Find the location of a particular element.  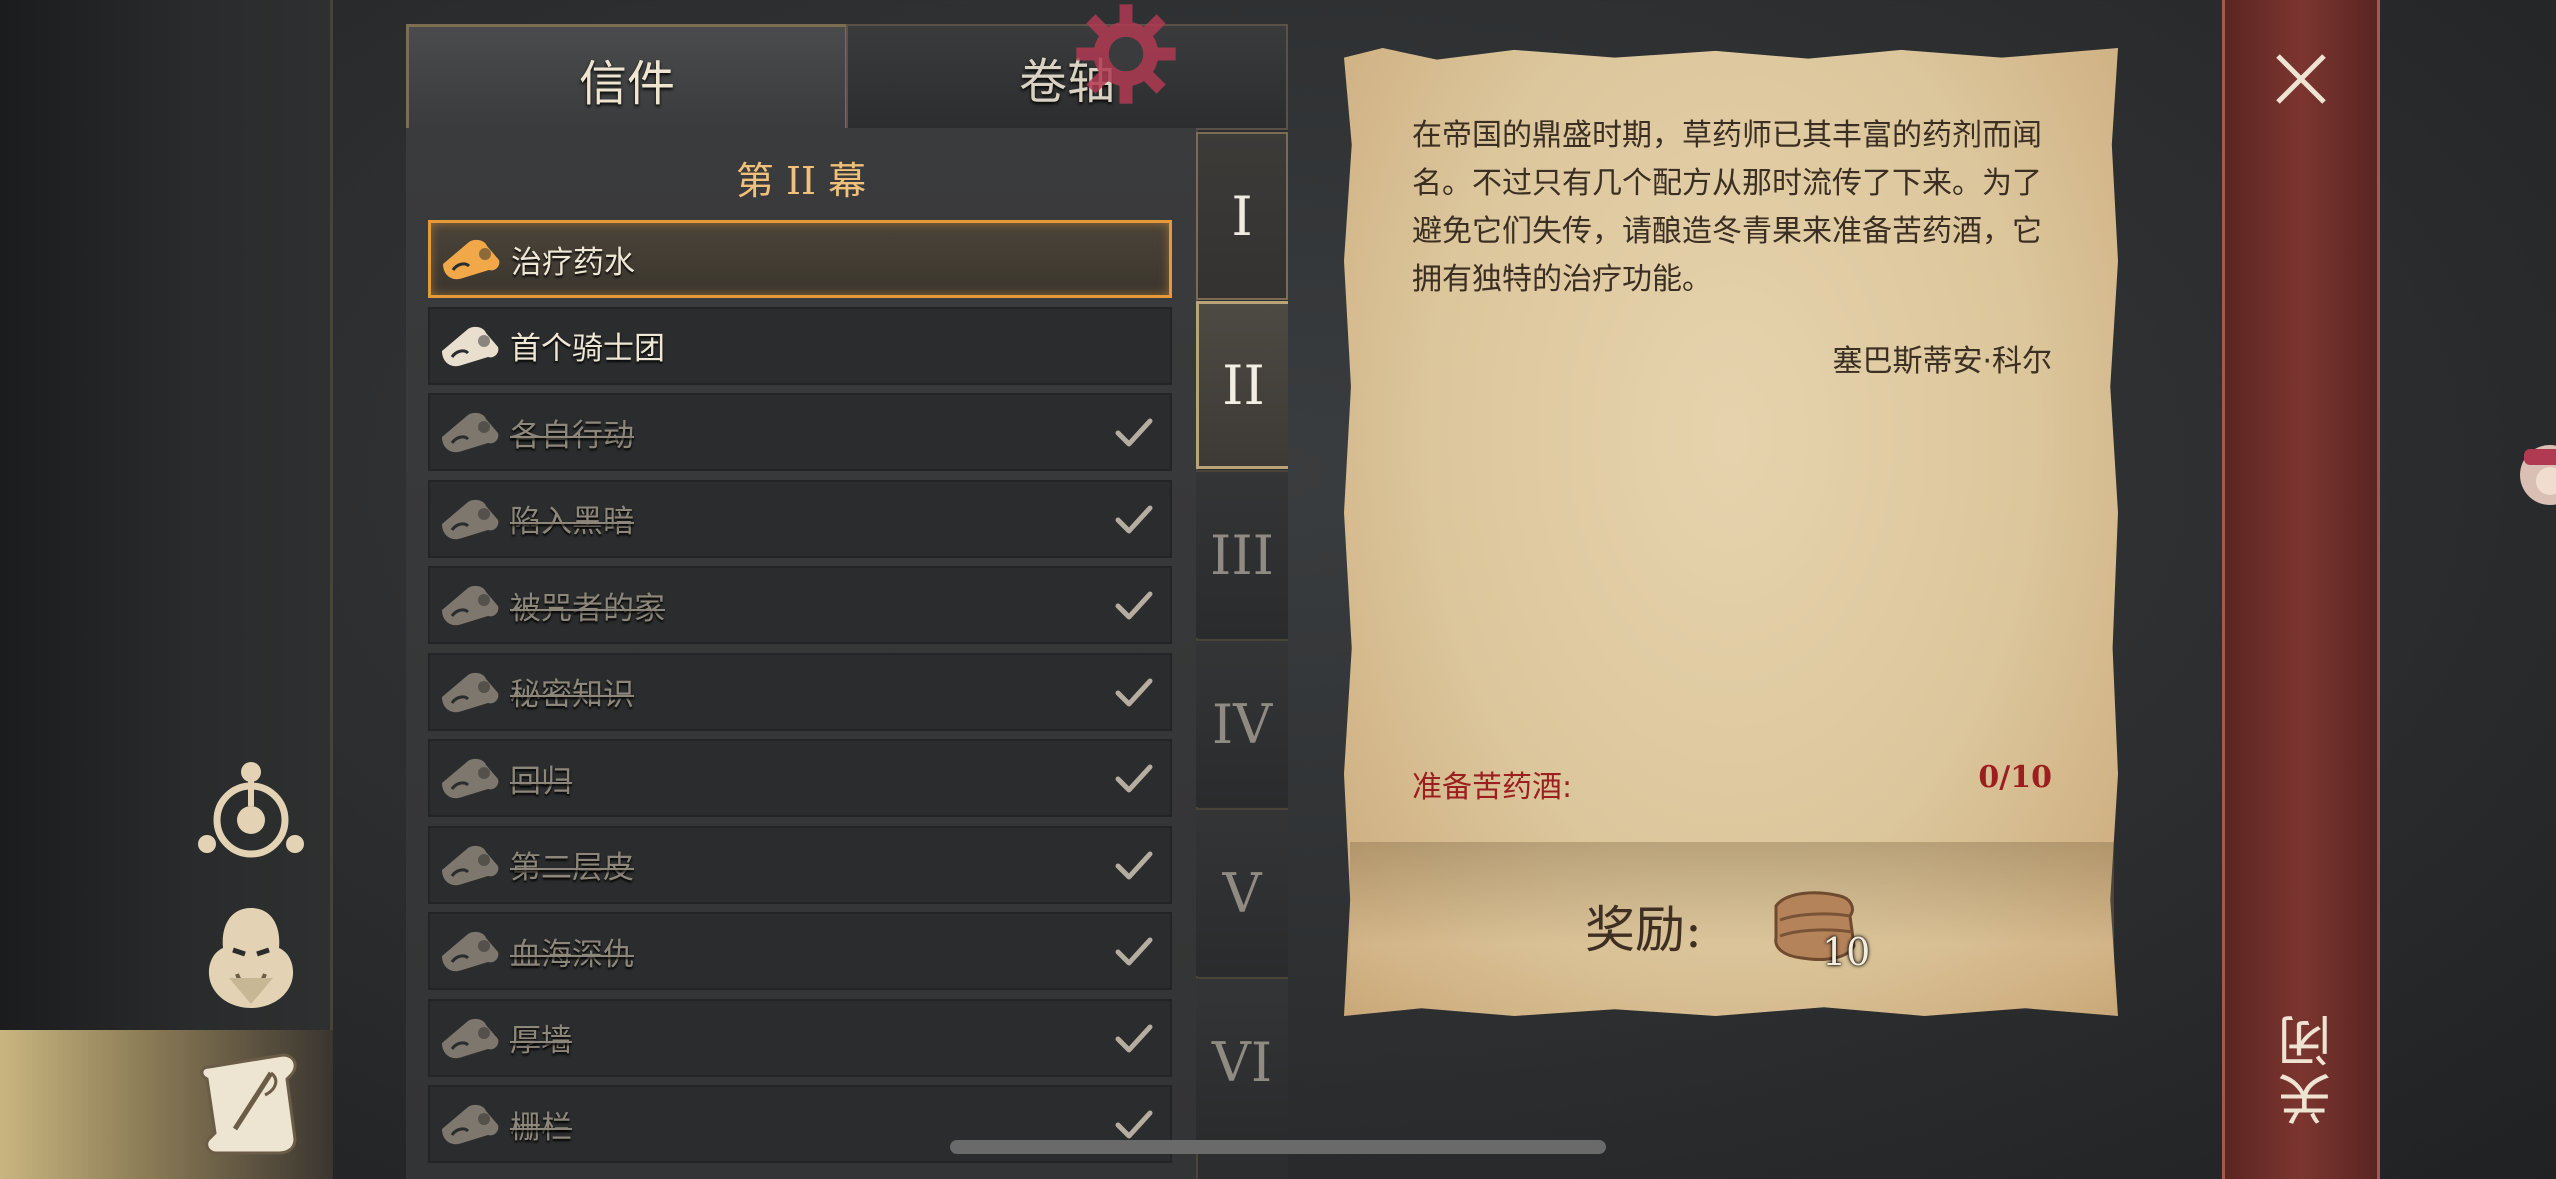

gear-icon is located at coordinates (1126, 54).